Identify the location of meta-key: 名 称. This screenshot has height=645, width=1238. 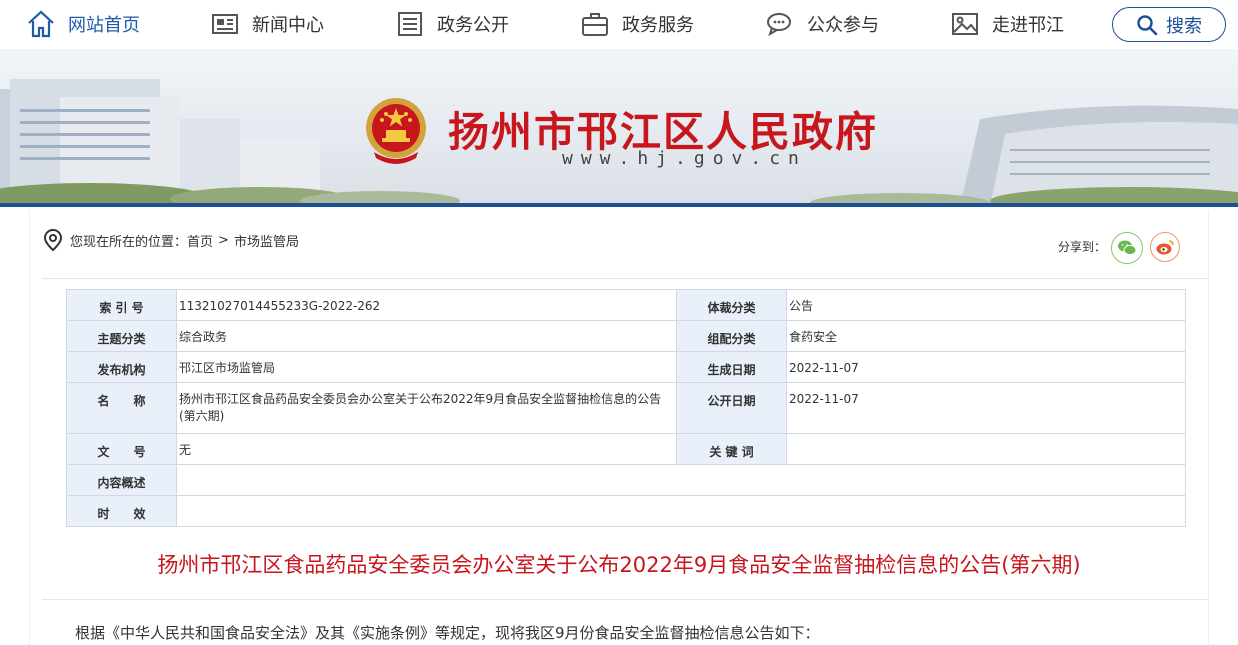
(121, 408).